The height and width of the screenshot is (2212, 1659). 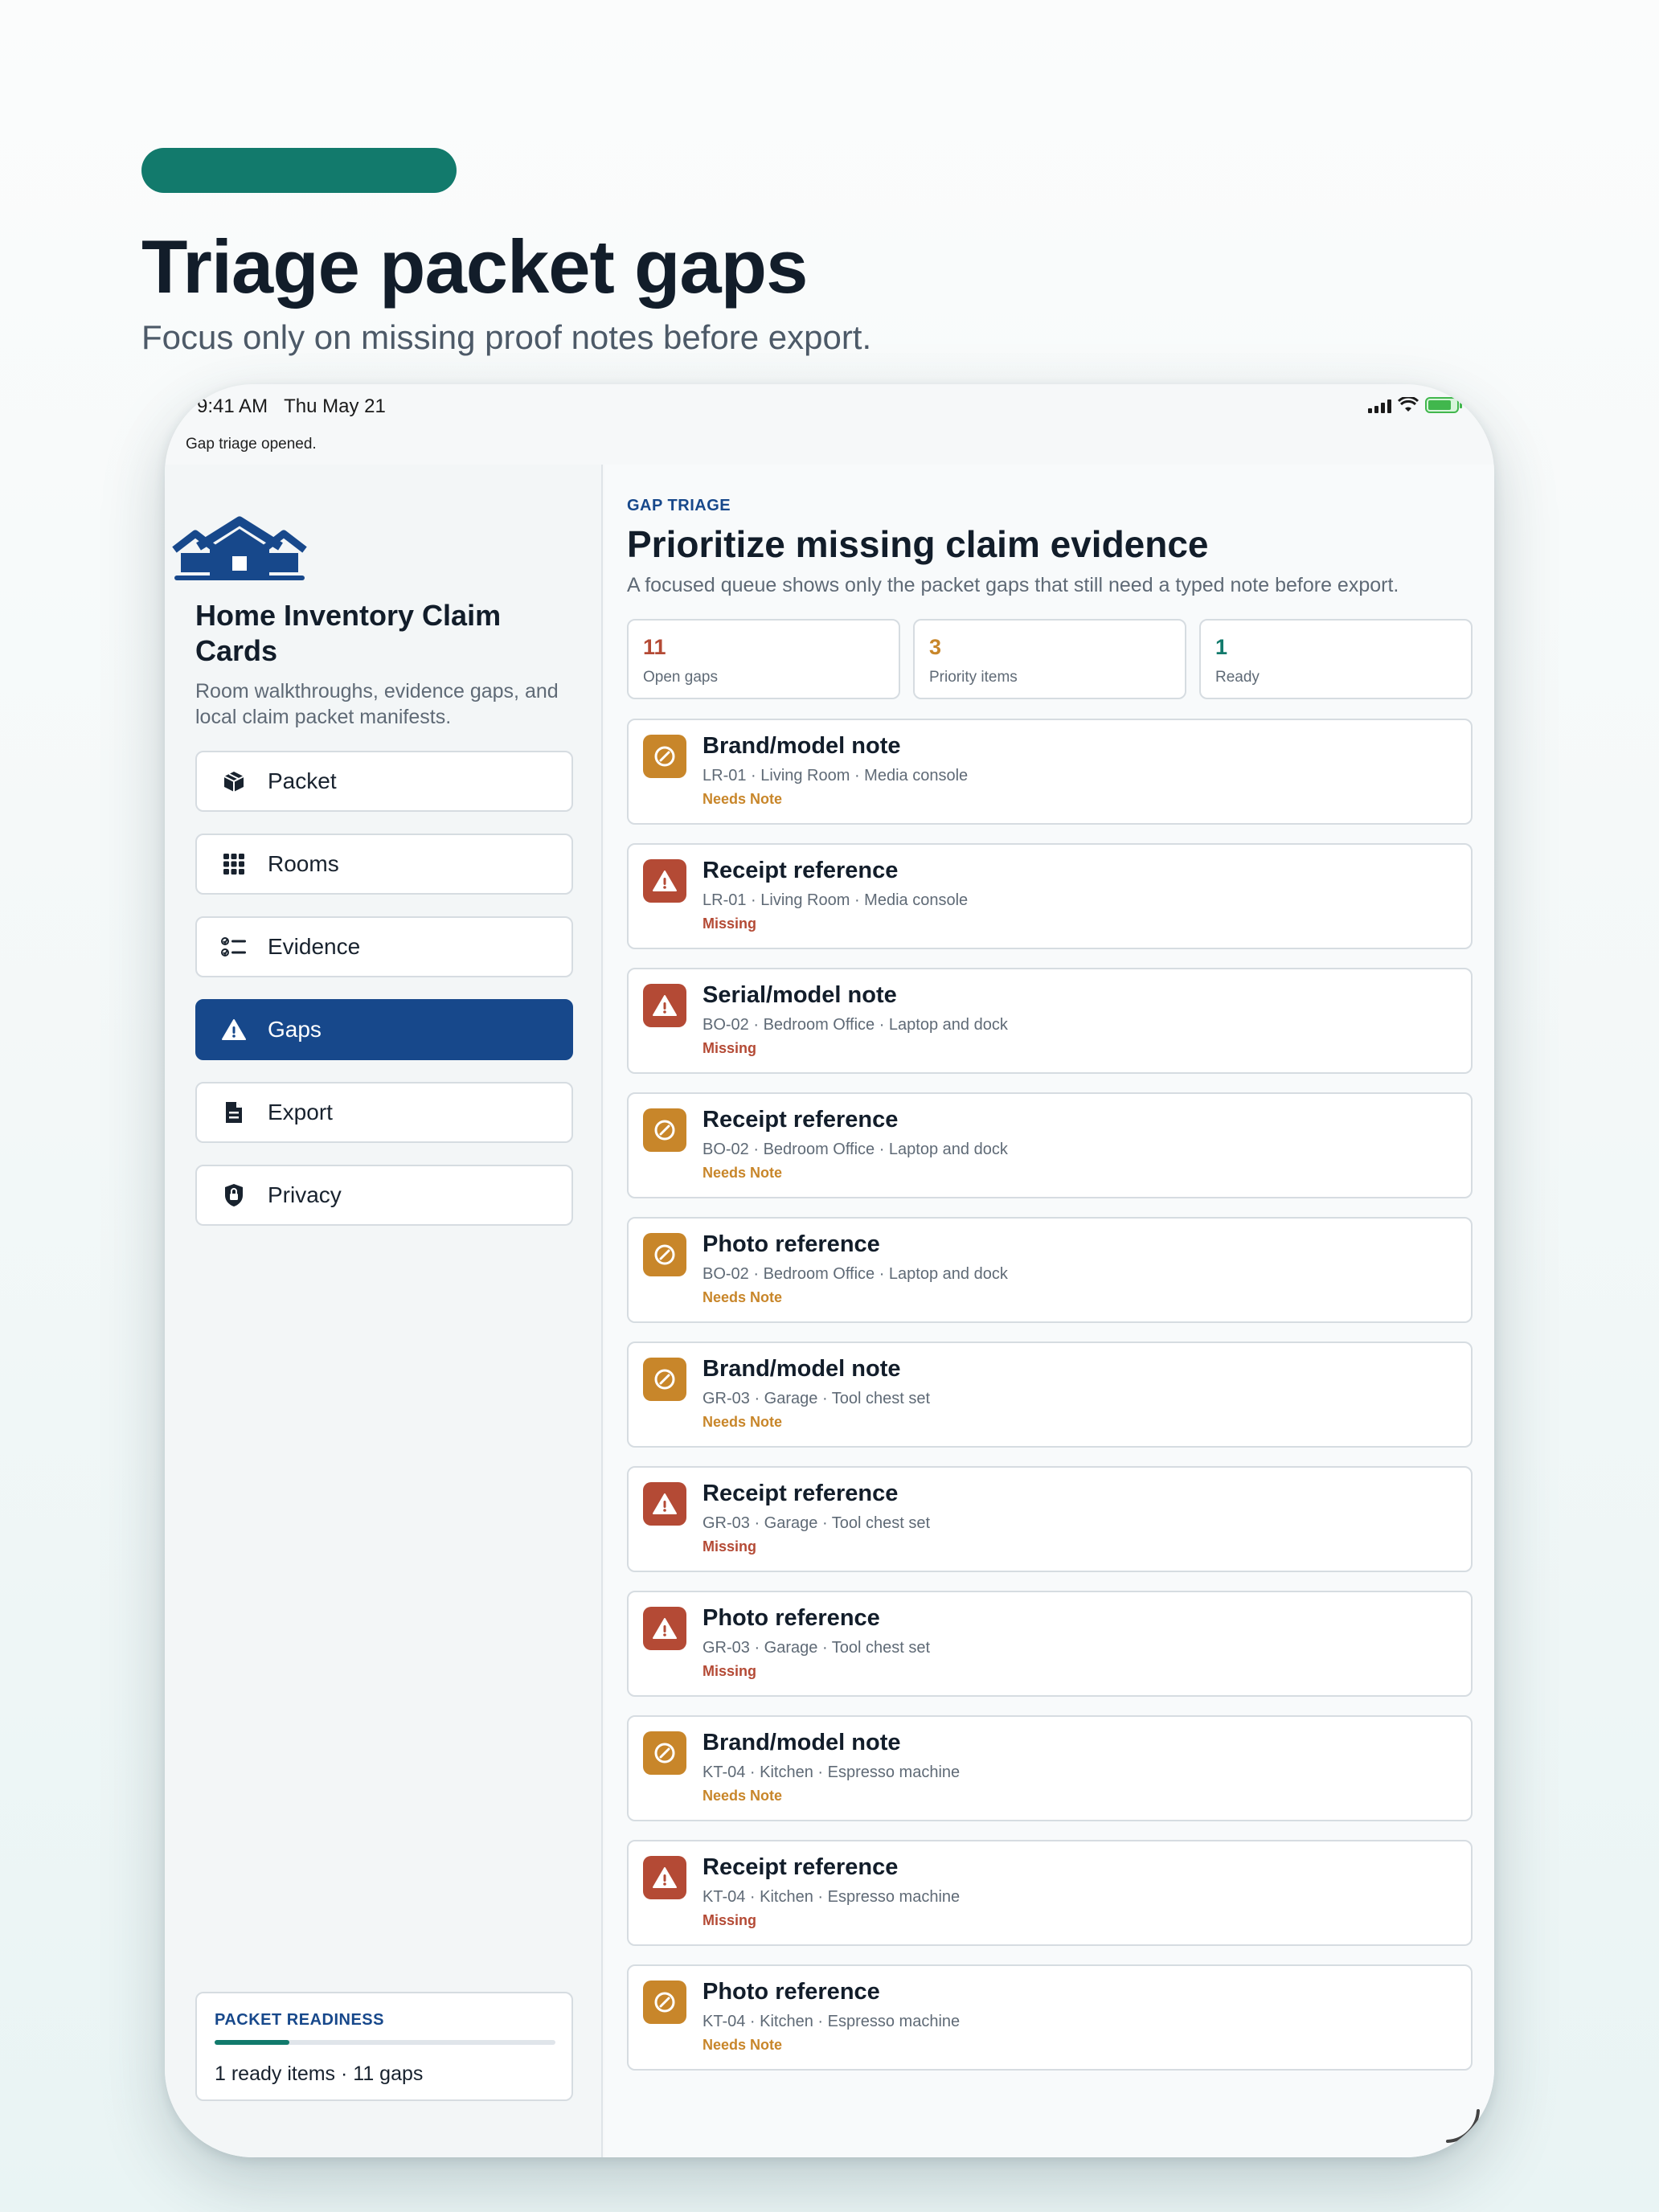 I want to click on sidebar-item-label: Evidence, so click(x=314, y=947).